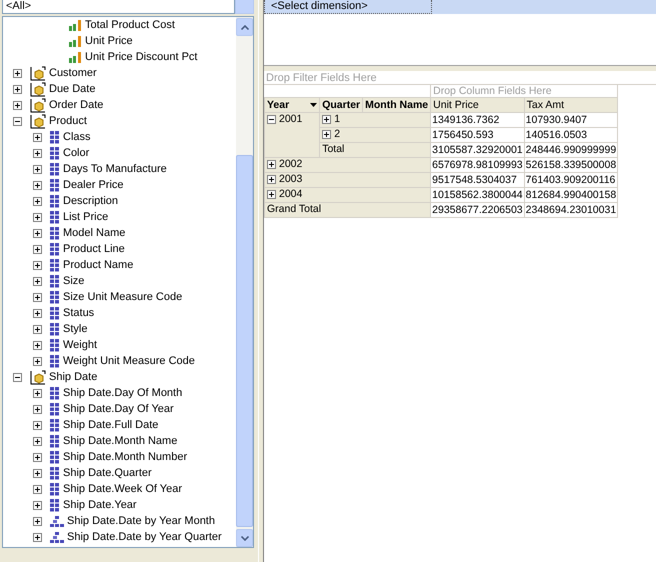 This screenshot has height=562, width=656. I want to click on tree-item: Days To Manufacture, so click(115, 169).